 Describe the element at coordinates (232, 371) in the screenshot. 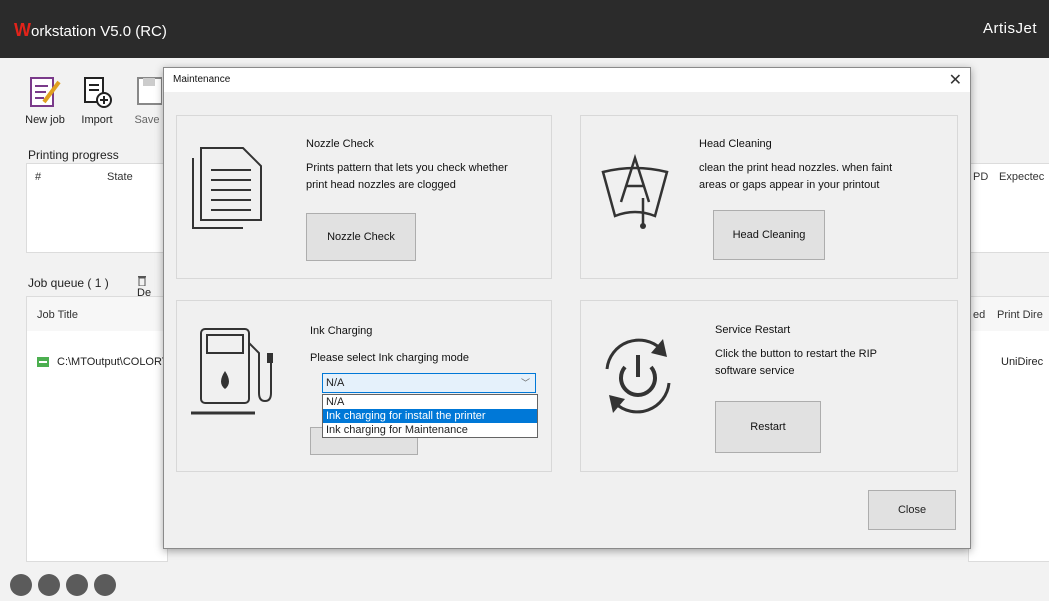

I see `ink-pump-icon` at that location.